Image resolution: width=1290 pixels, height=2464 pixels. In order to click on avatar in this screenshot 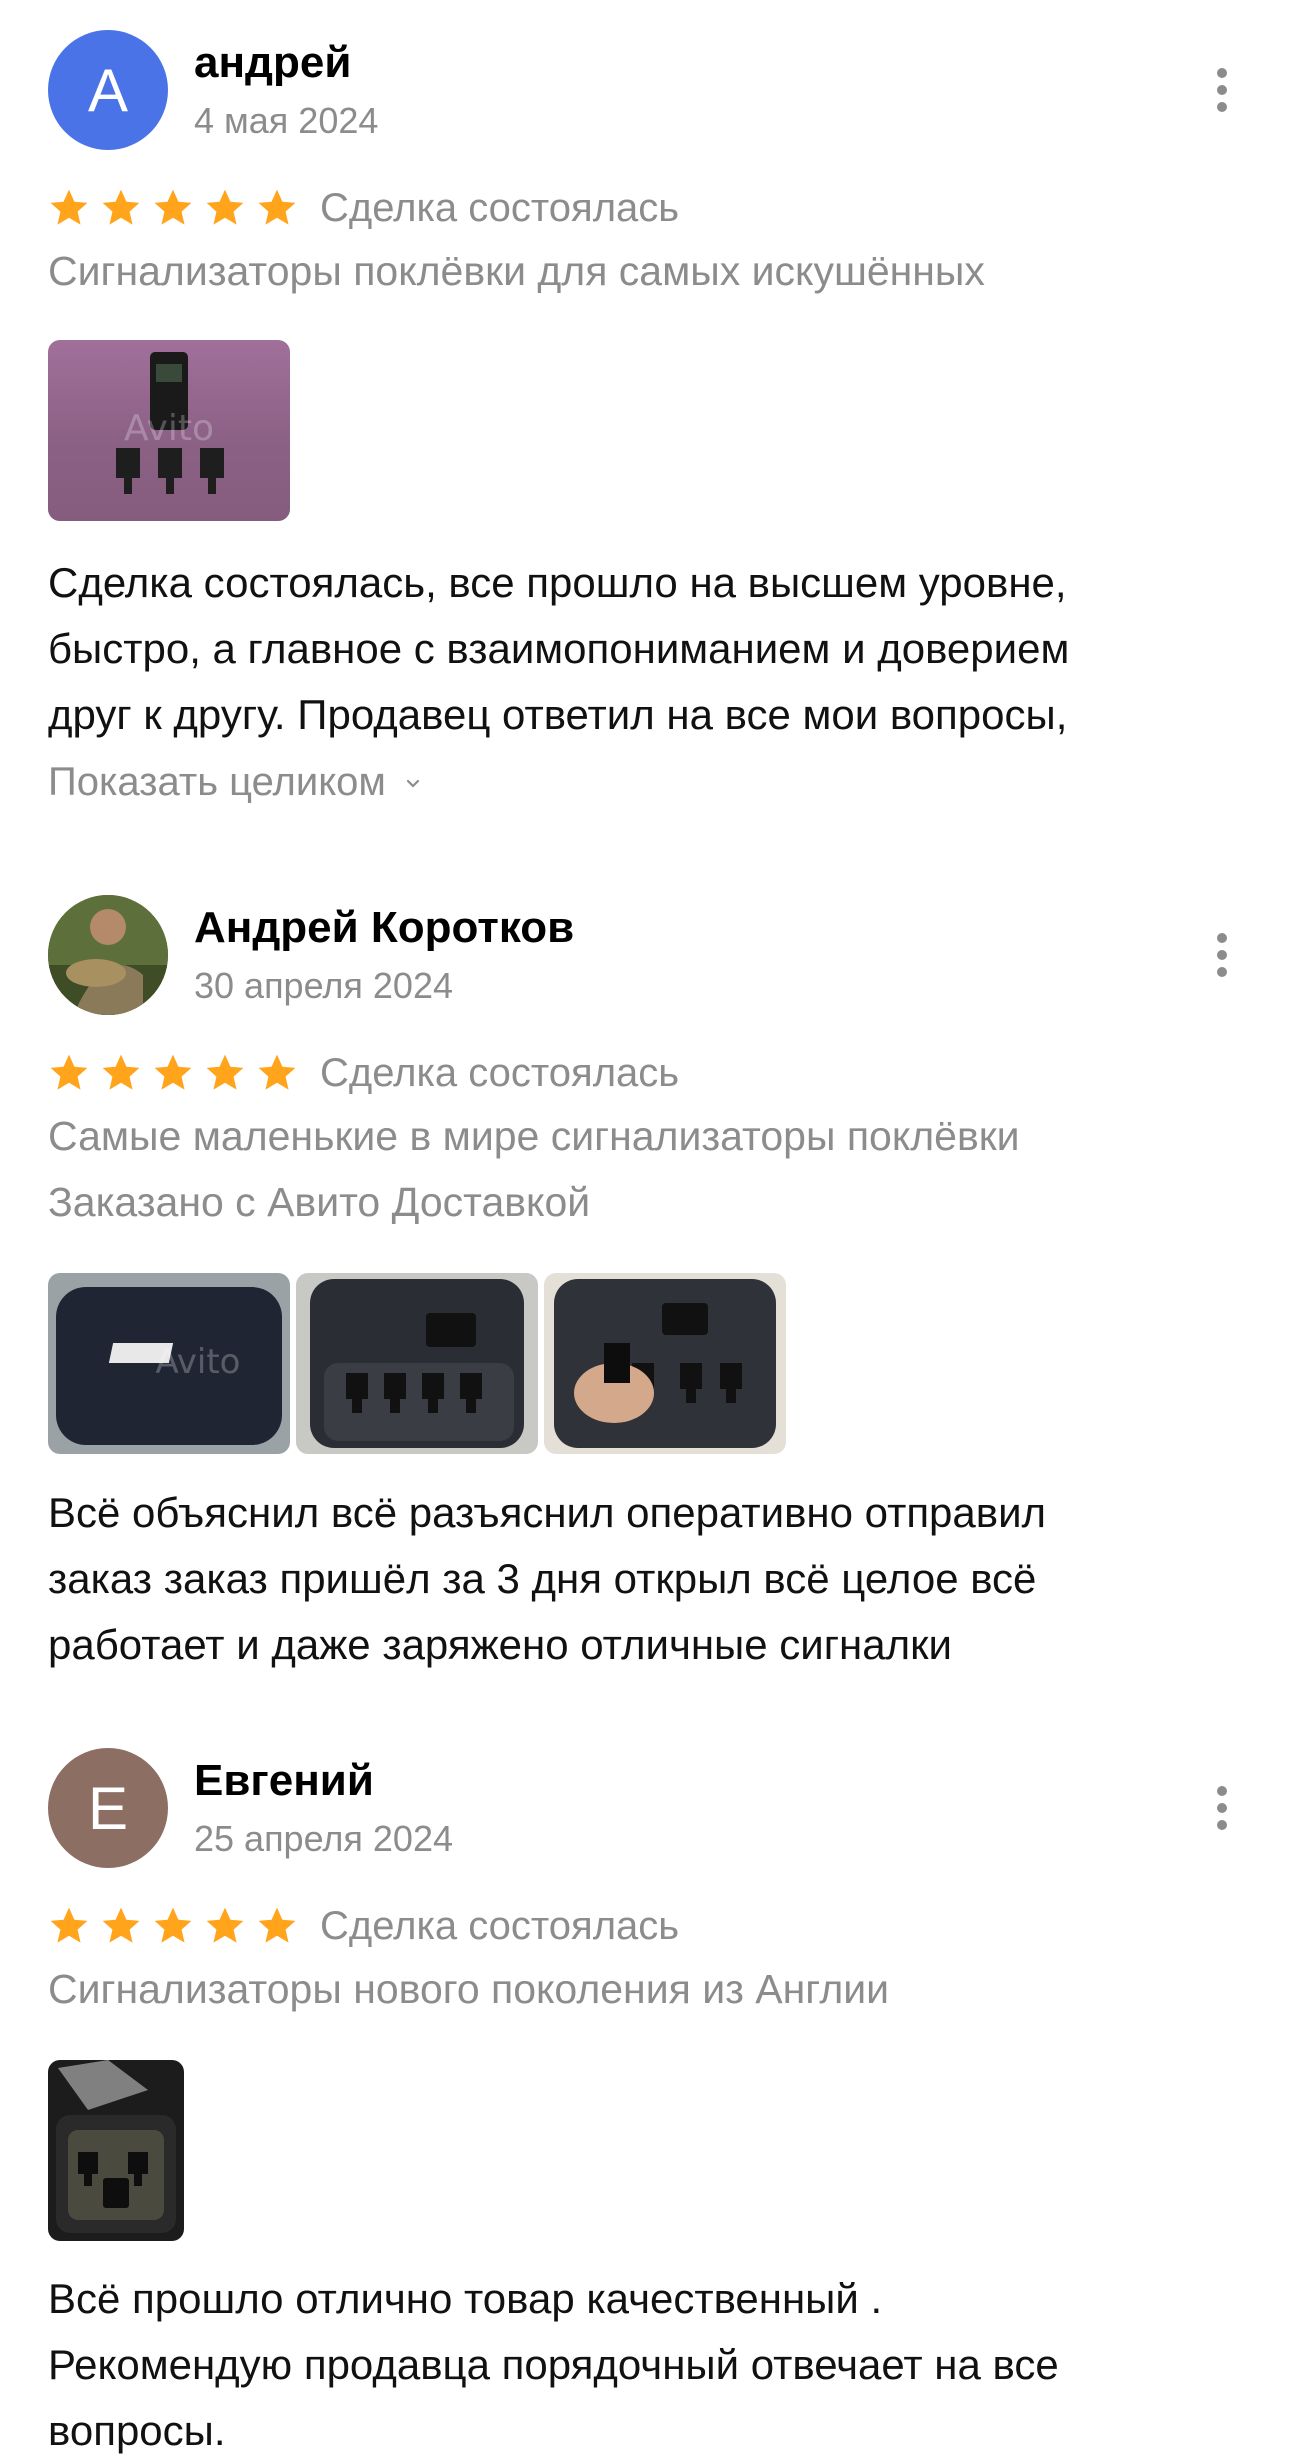, I will do `click(108, 955)`.